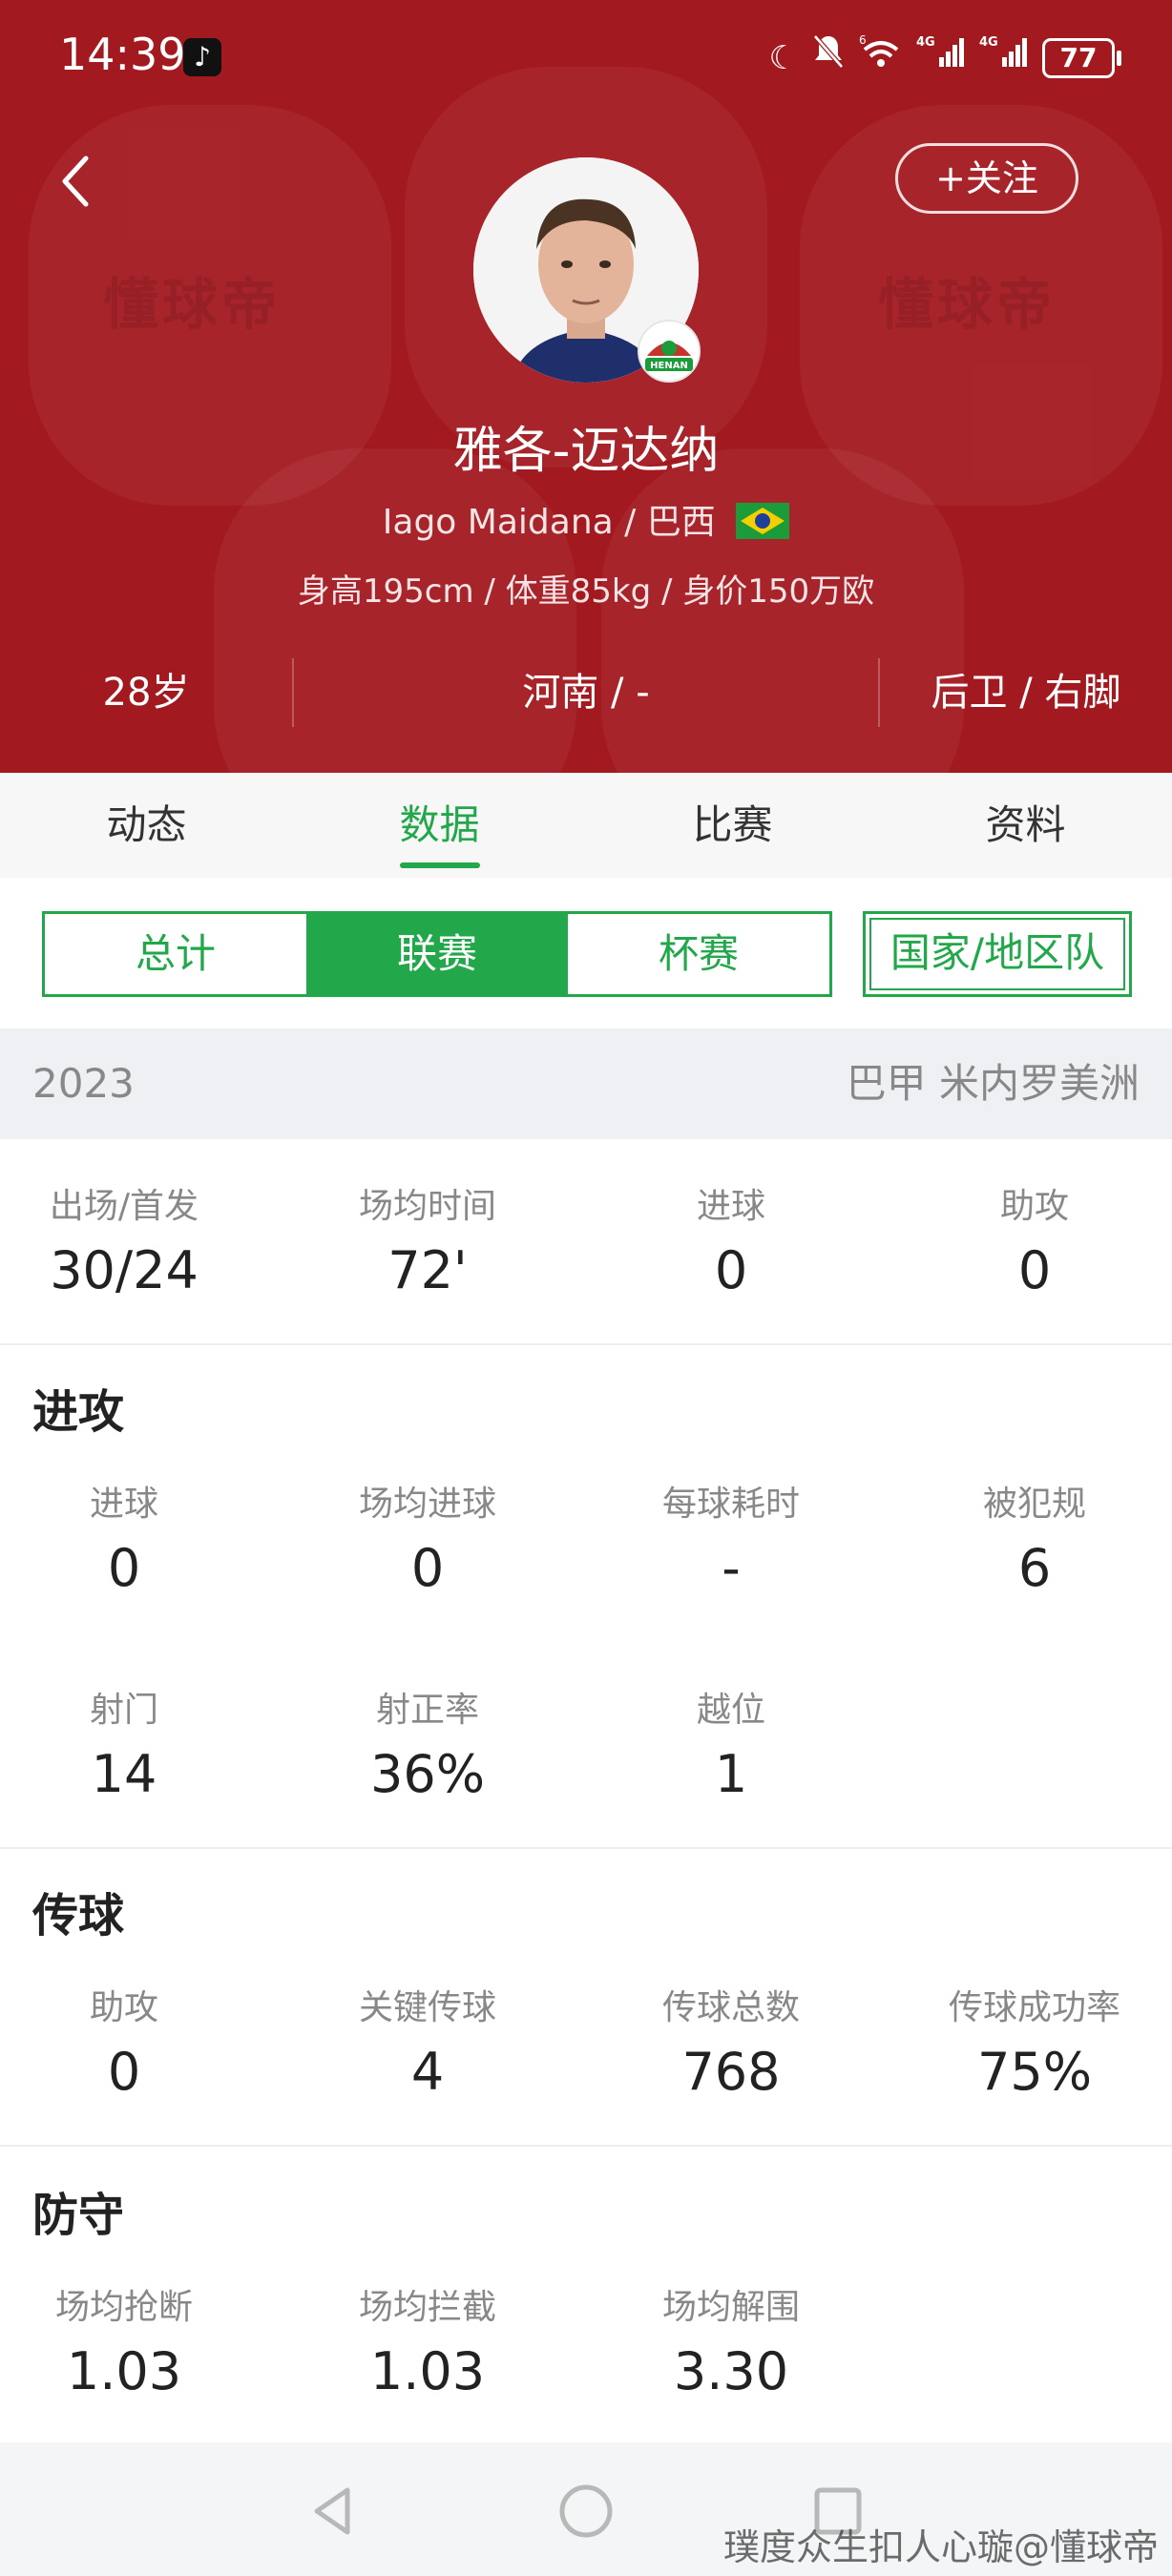 This screenshot has height=2576, width=1172. I want to click on stat-value: 4, so click(427, 2072).